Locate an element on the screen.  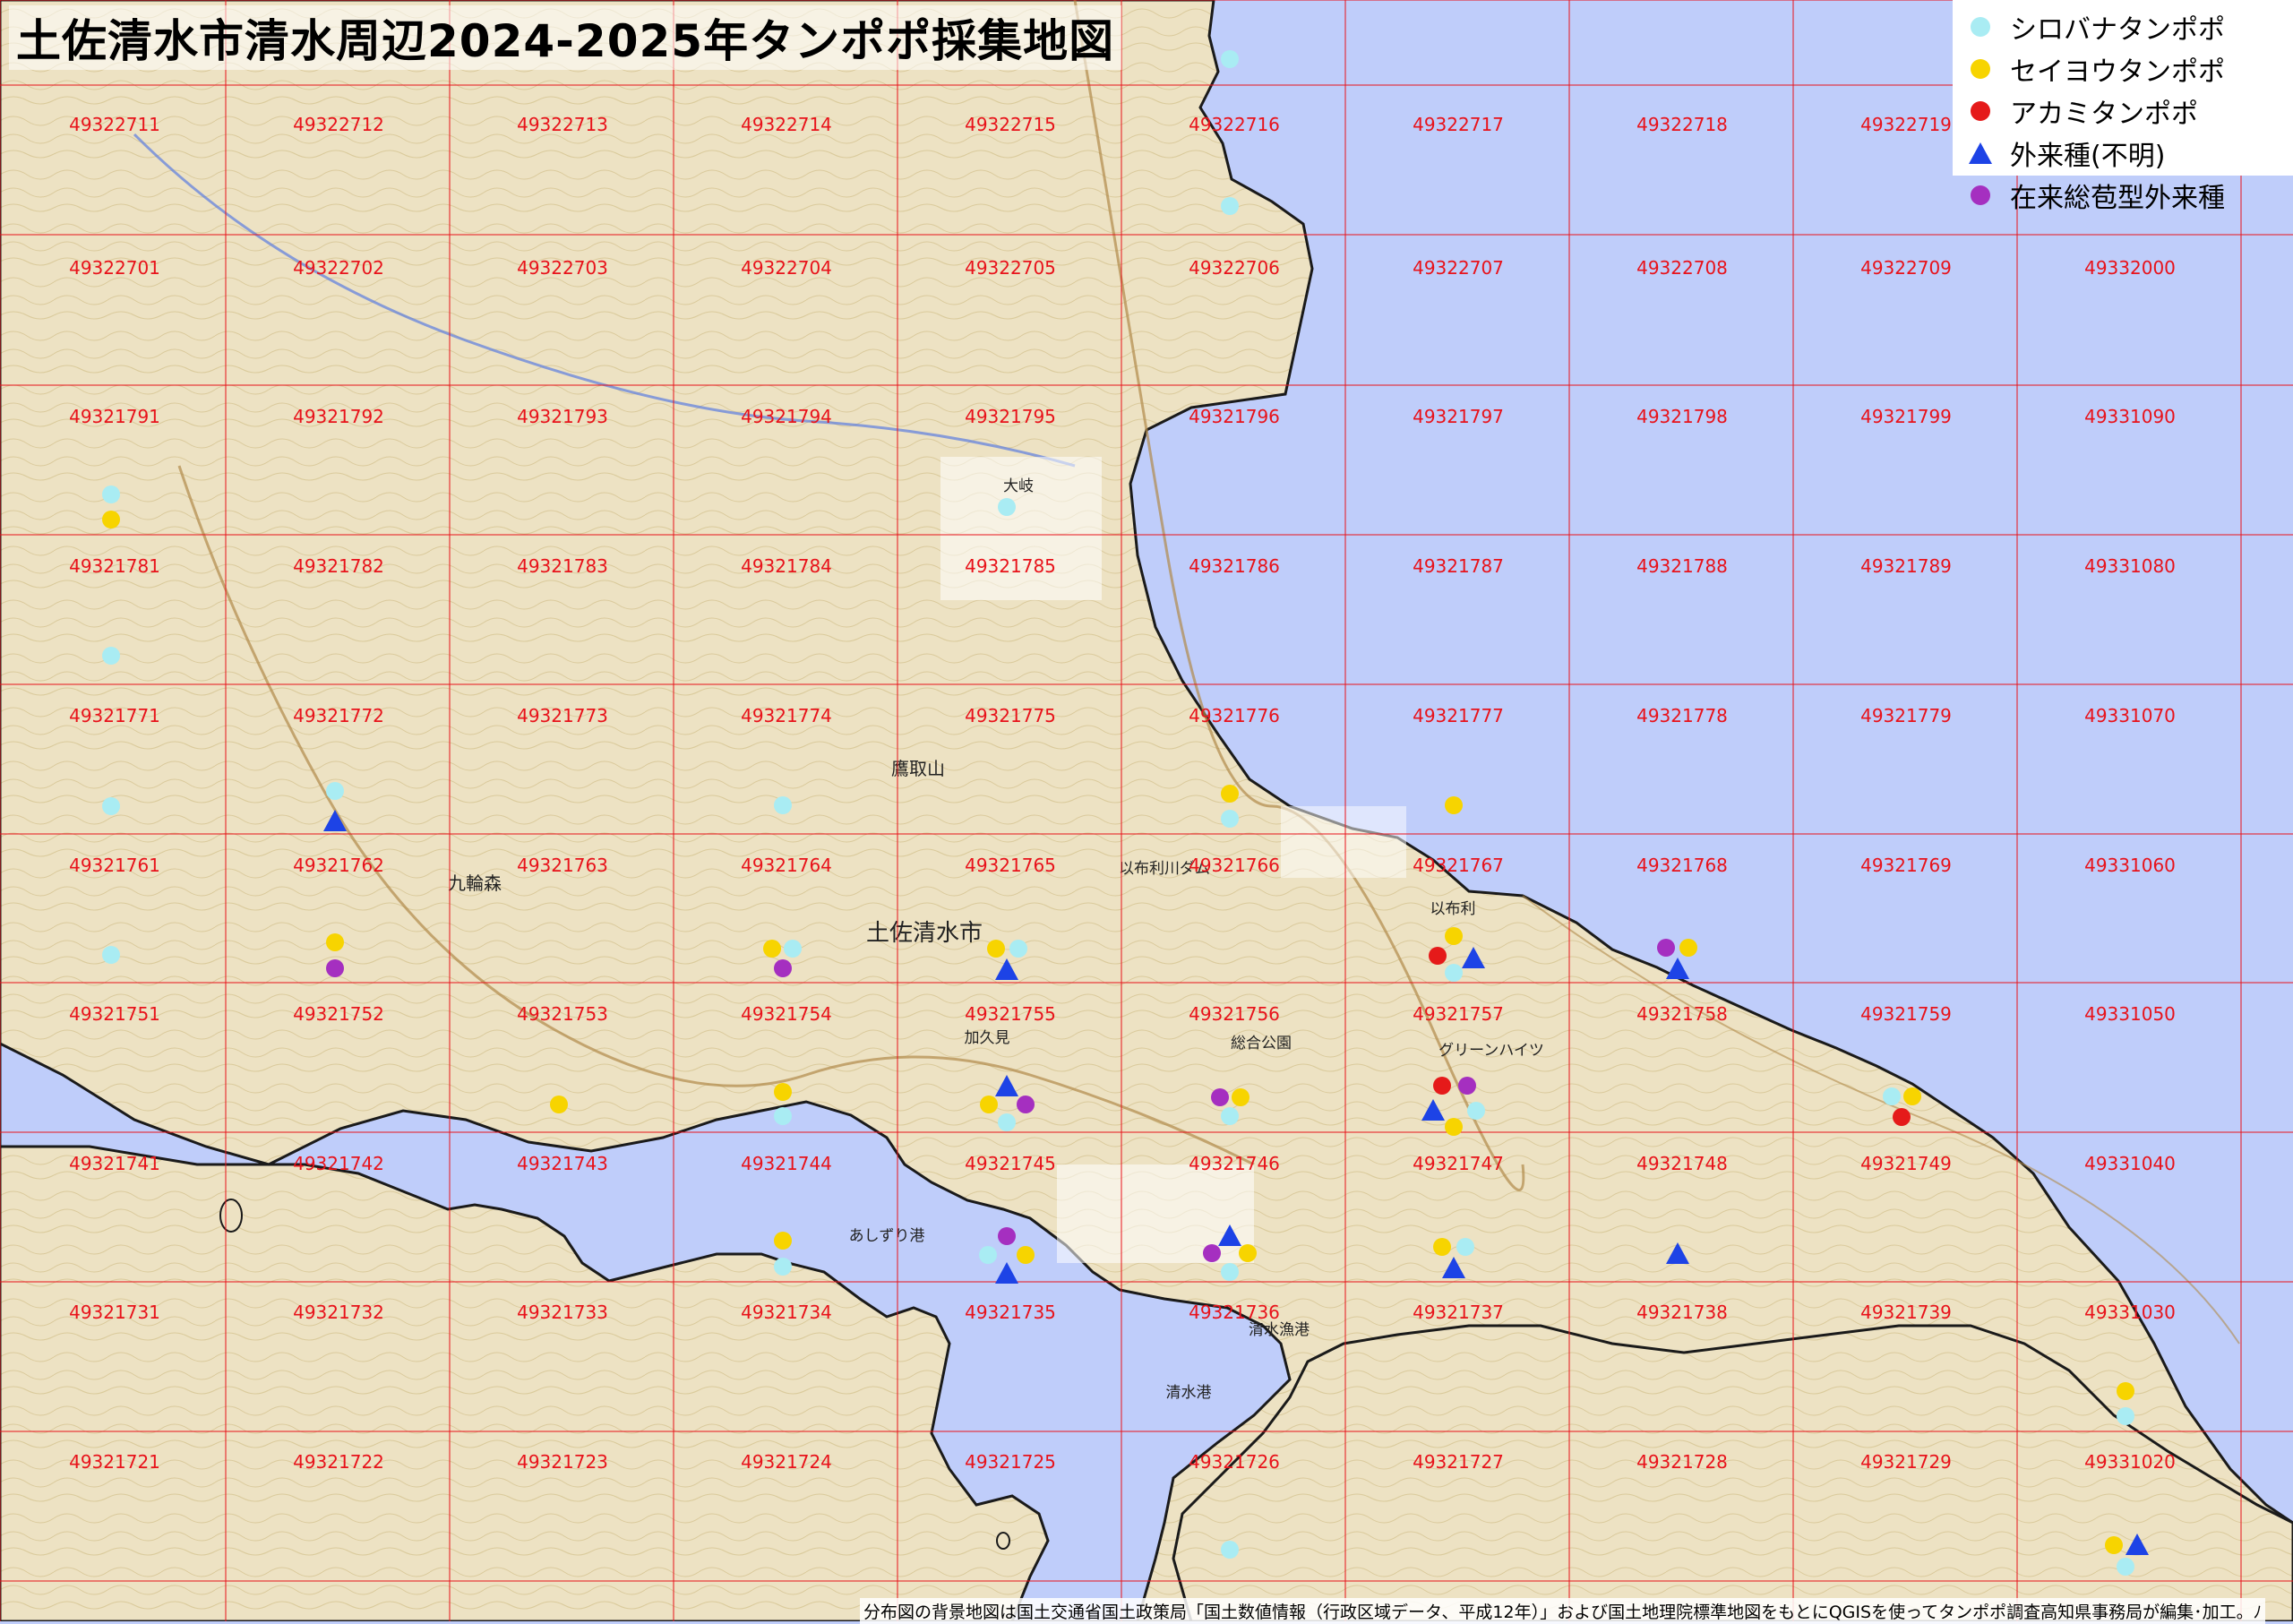
mesh-code-label: 49321763 is located at coordinates (562, 865).